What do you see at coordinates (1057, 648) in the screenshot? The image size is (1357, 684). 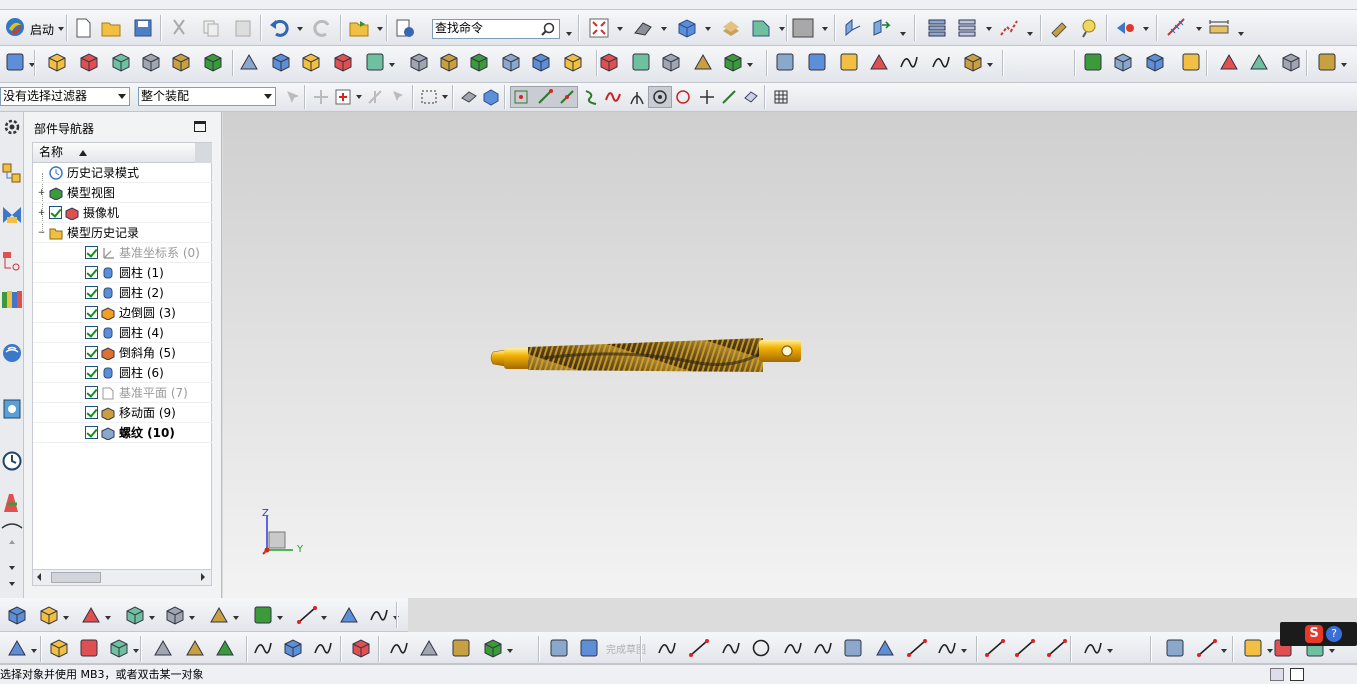 I see `make-corner-icon` at bounding box center [1057, 648].